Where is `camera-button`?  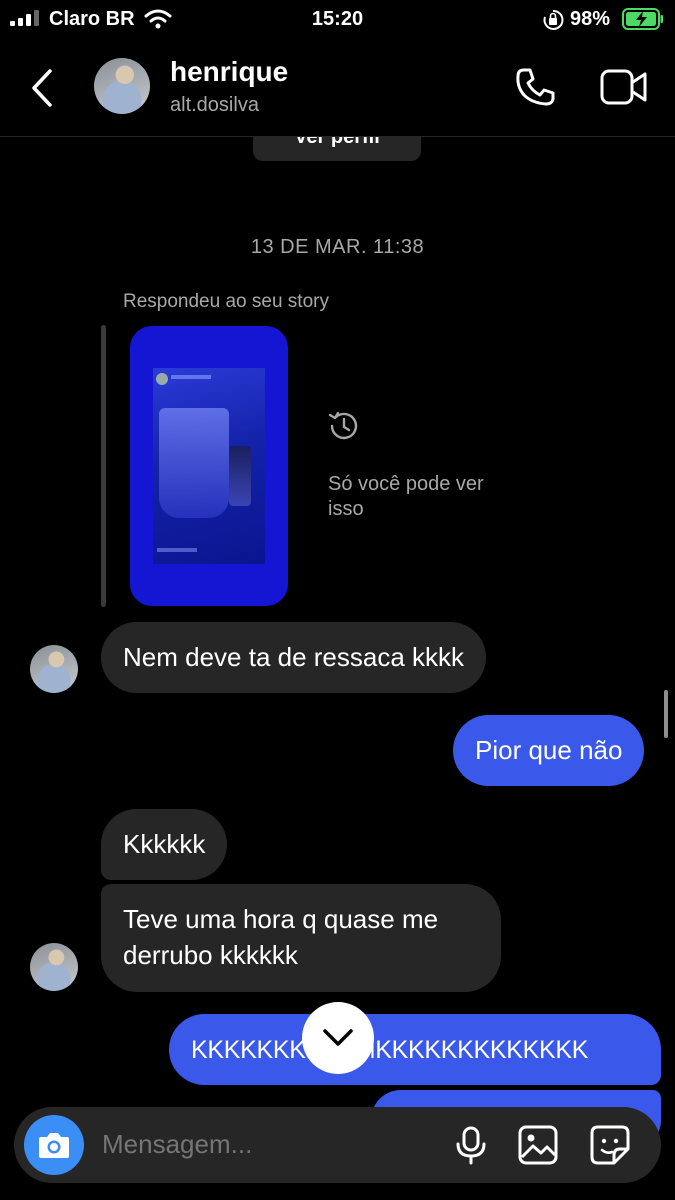 camera-button is located at coordinates (54, 1145).